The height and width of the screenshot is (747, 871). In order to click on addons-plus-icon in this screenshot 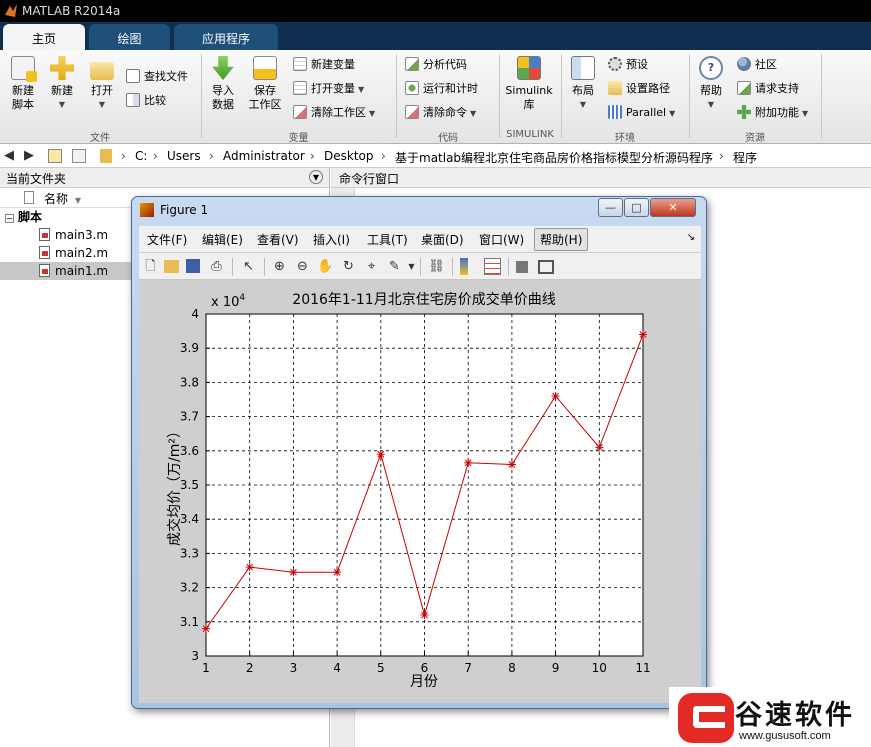, I will do `click(744, 112)`.